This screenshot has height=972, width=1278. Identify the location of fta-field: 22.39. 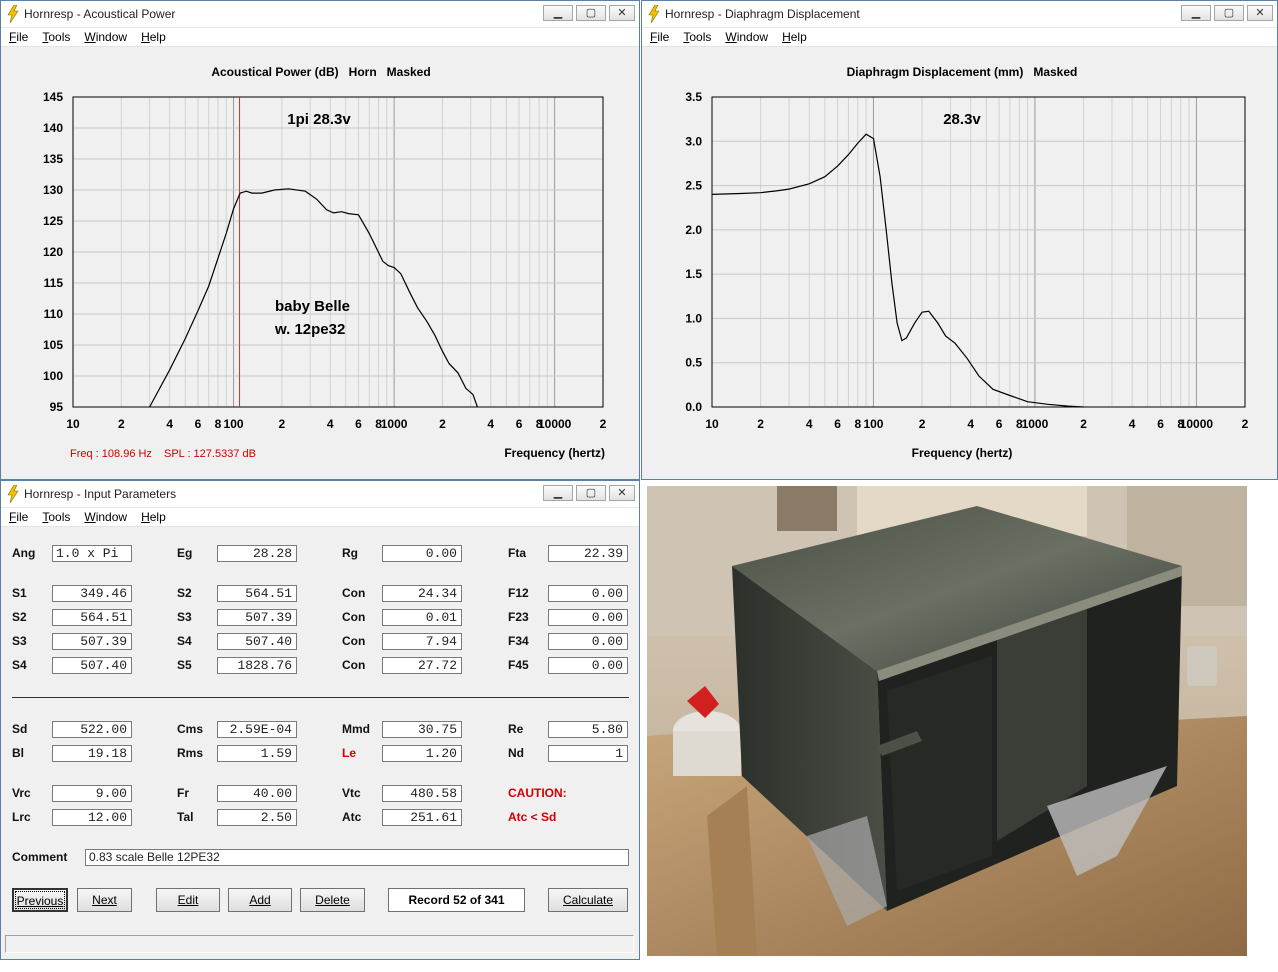
(588, 553).